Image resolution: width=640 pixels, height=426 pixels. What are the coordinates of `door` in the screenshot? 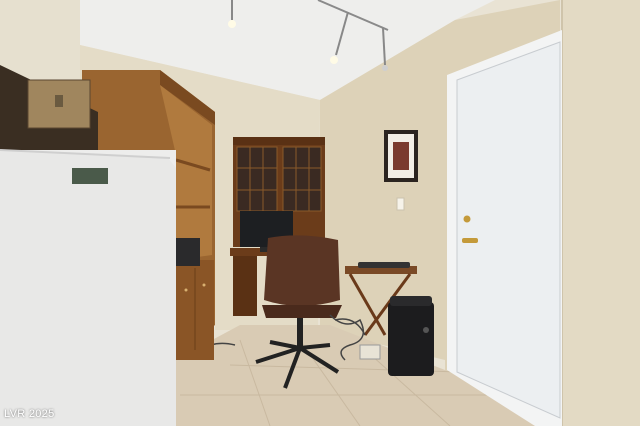 It's located at (508, 230).